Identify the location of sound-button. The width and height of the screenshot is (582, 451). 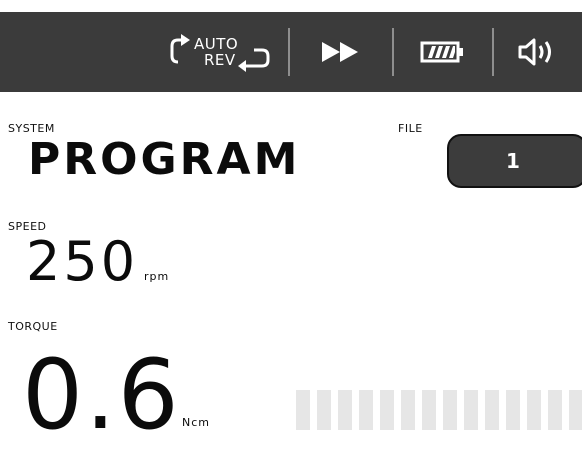
(538, 52).